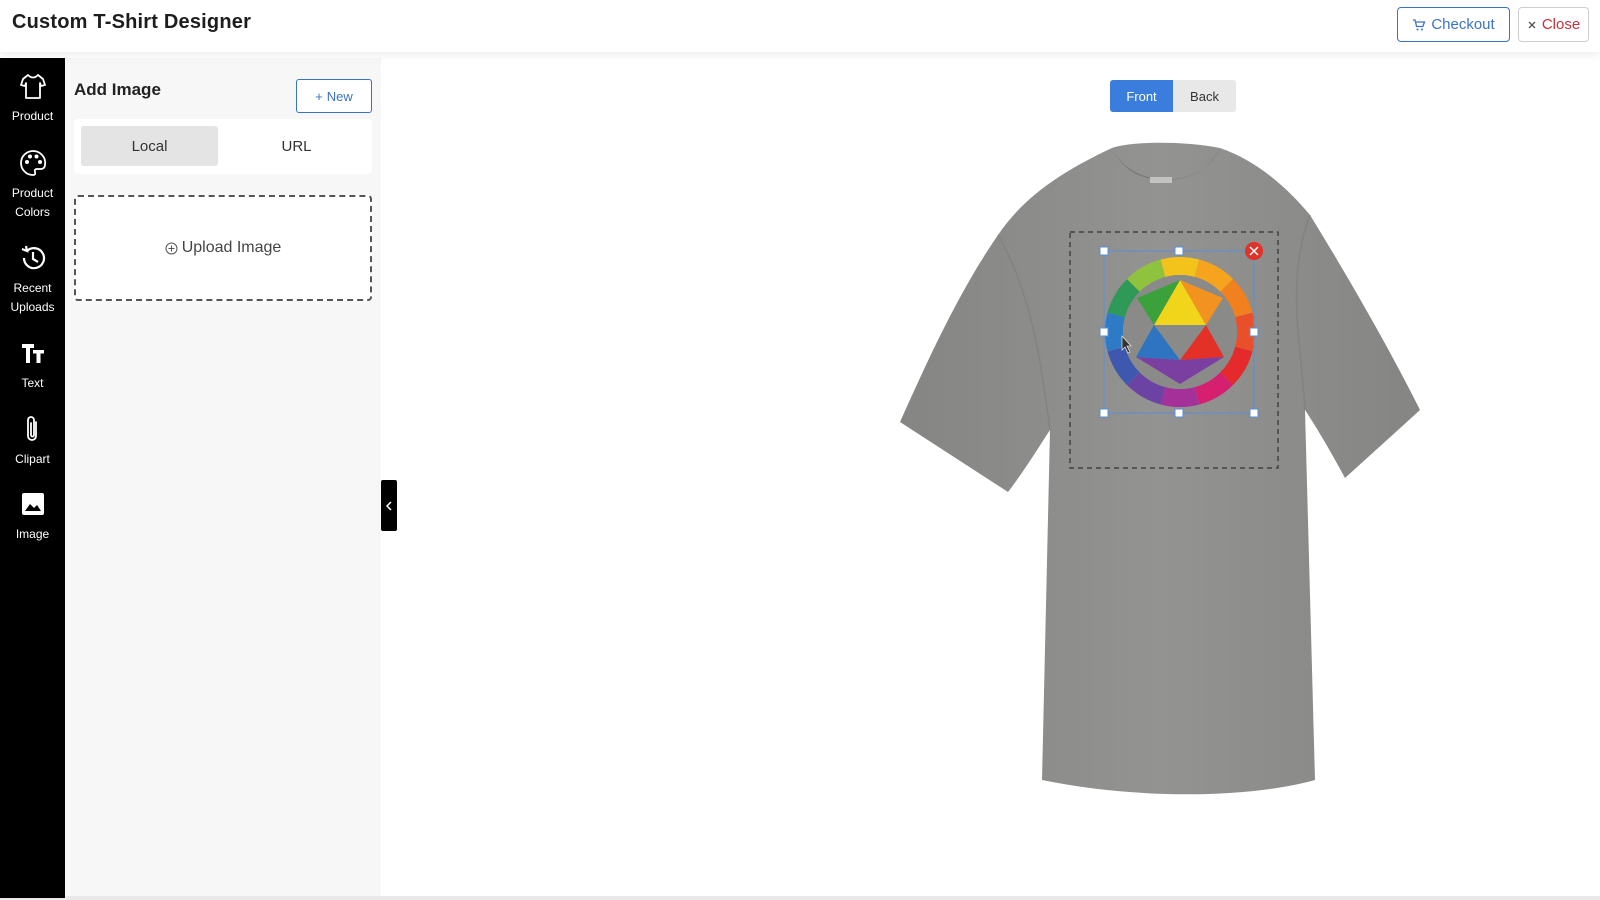 This screenshot has height=900, width=1600. Describe the element at coordinates (32, 516) in the screenshot. I see `sidebar-item-image: Image` at that location.